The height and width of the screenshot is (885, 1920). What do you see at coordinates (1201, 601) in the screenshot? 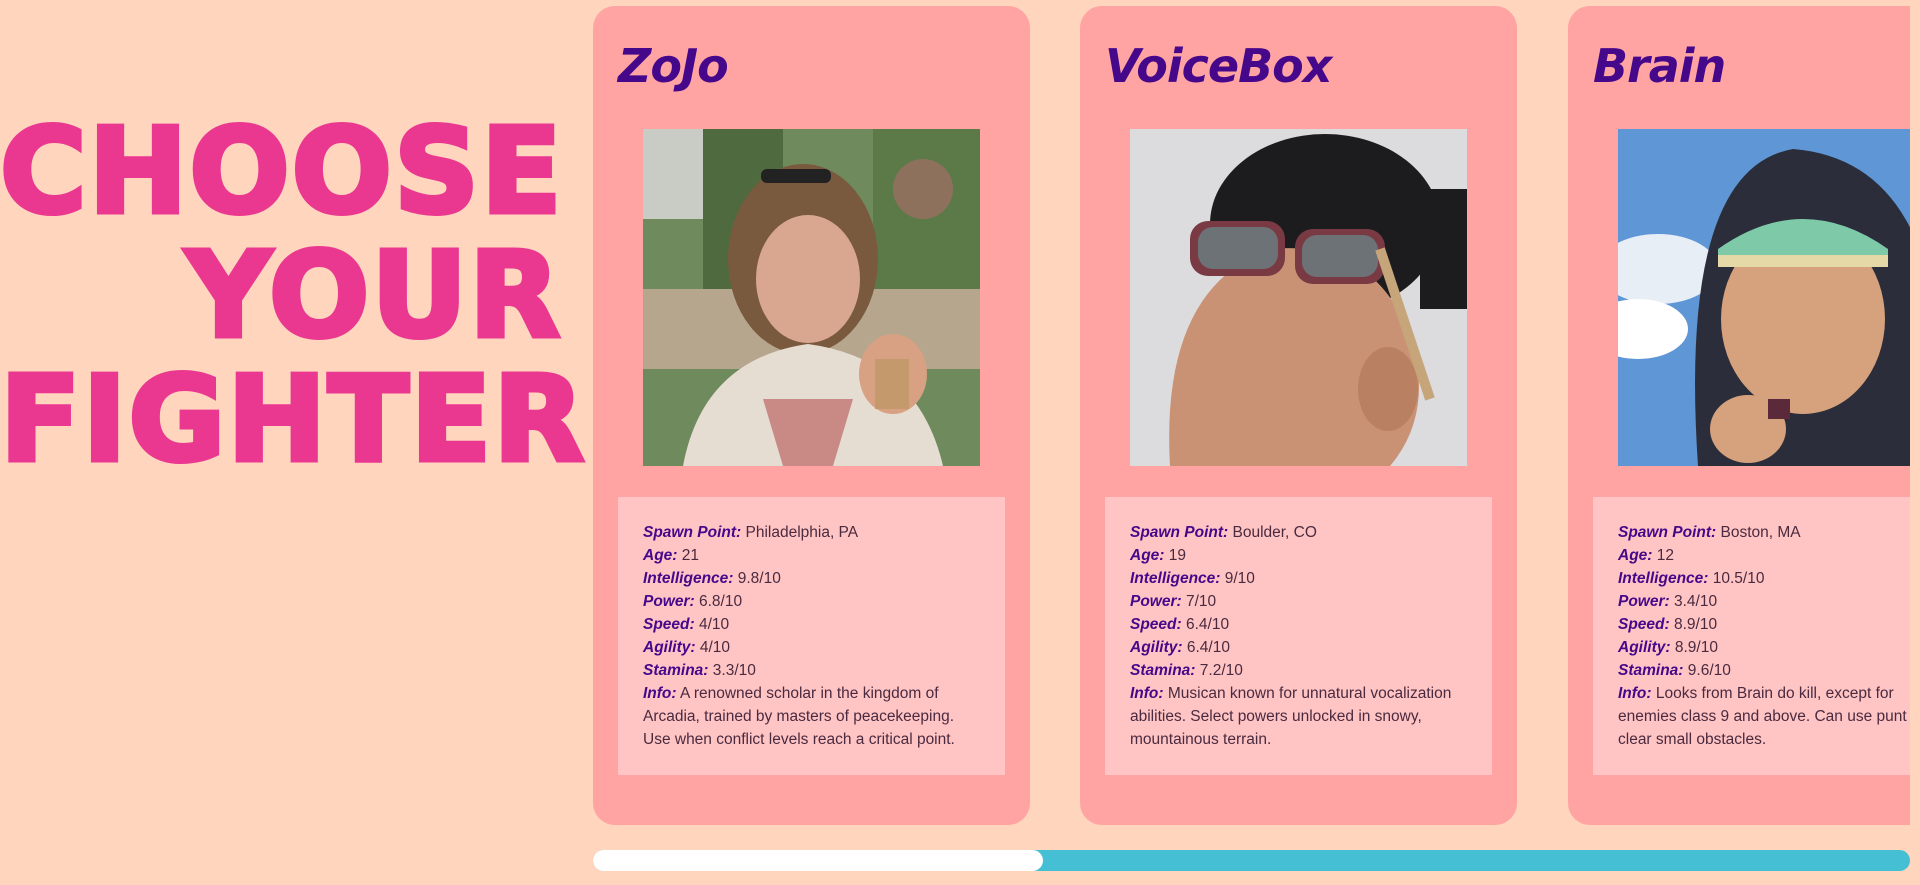
I see `stat-value: 7/10` at bounding box center [1201, 601].